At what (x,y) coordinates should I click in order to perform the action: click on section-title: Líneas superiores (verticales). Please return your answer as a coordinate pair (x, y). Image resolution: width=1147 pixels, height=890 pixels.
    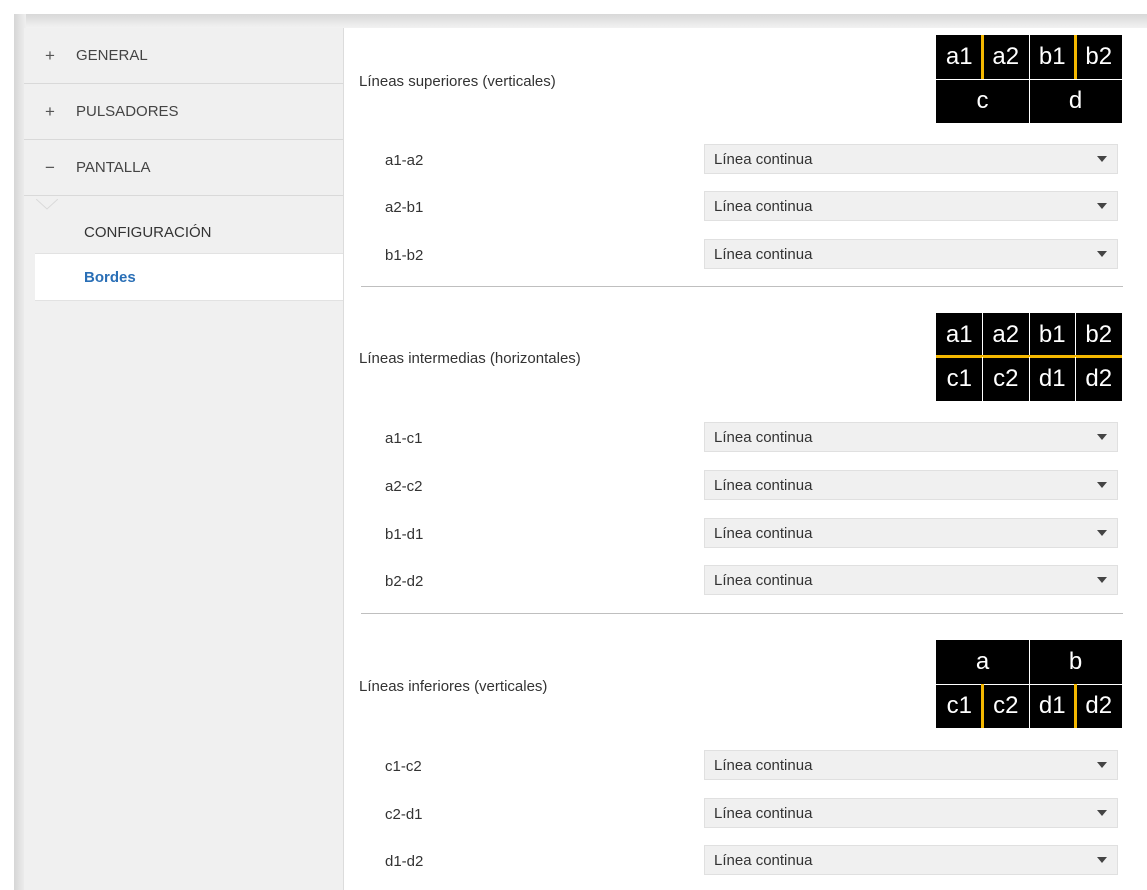
    Looking at the image, I should click on (457, 81).